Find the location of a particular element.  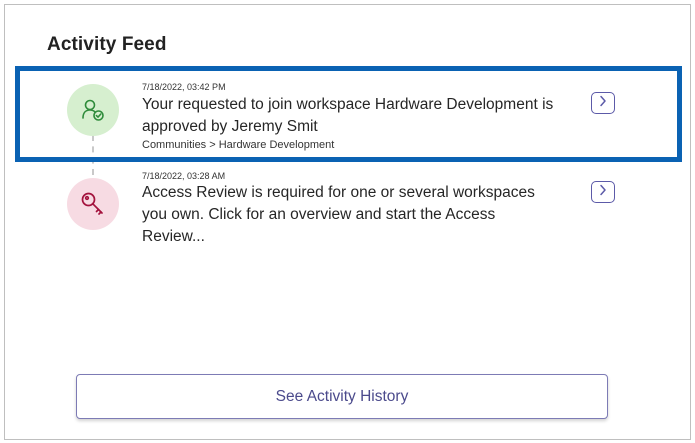

key-icon is located at coordinates (93, 204).